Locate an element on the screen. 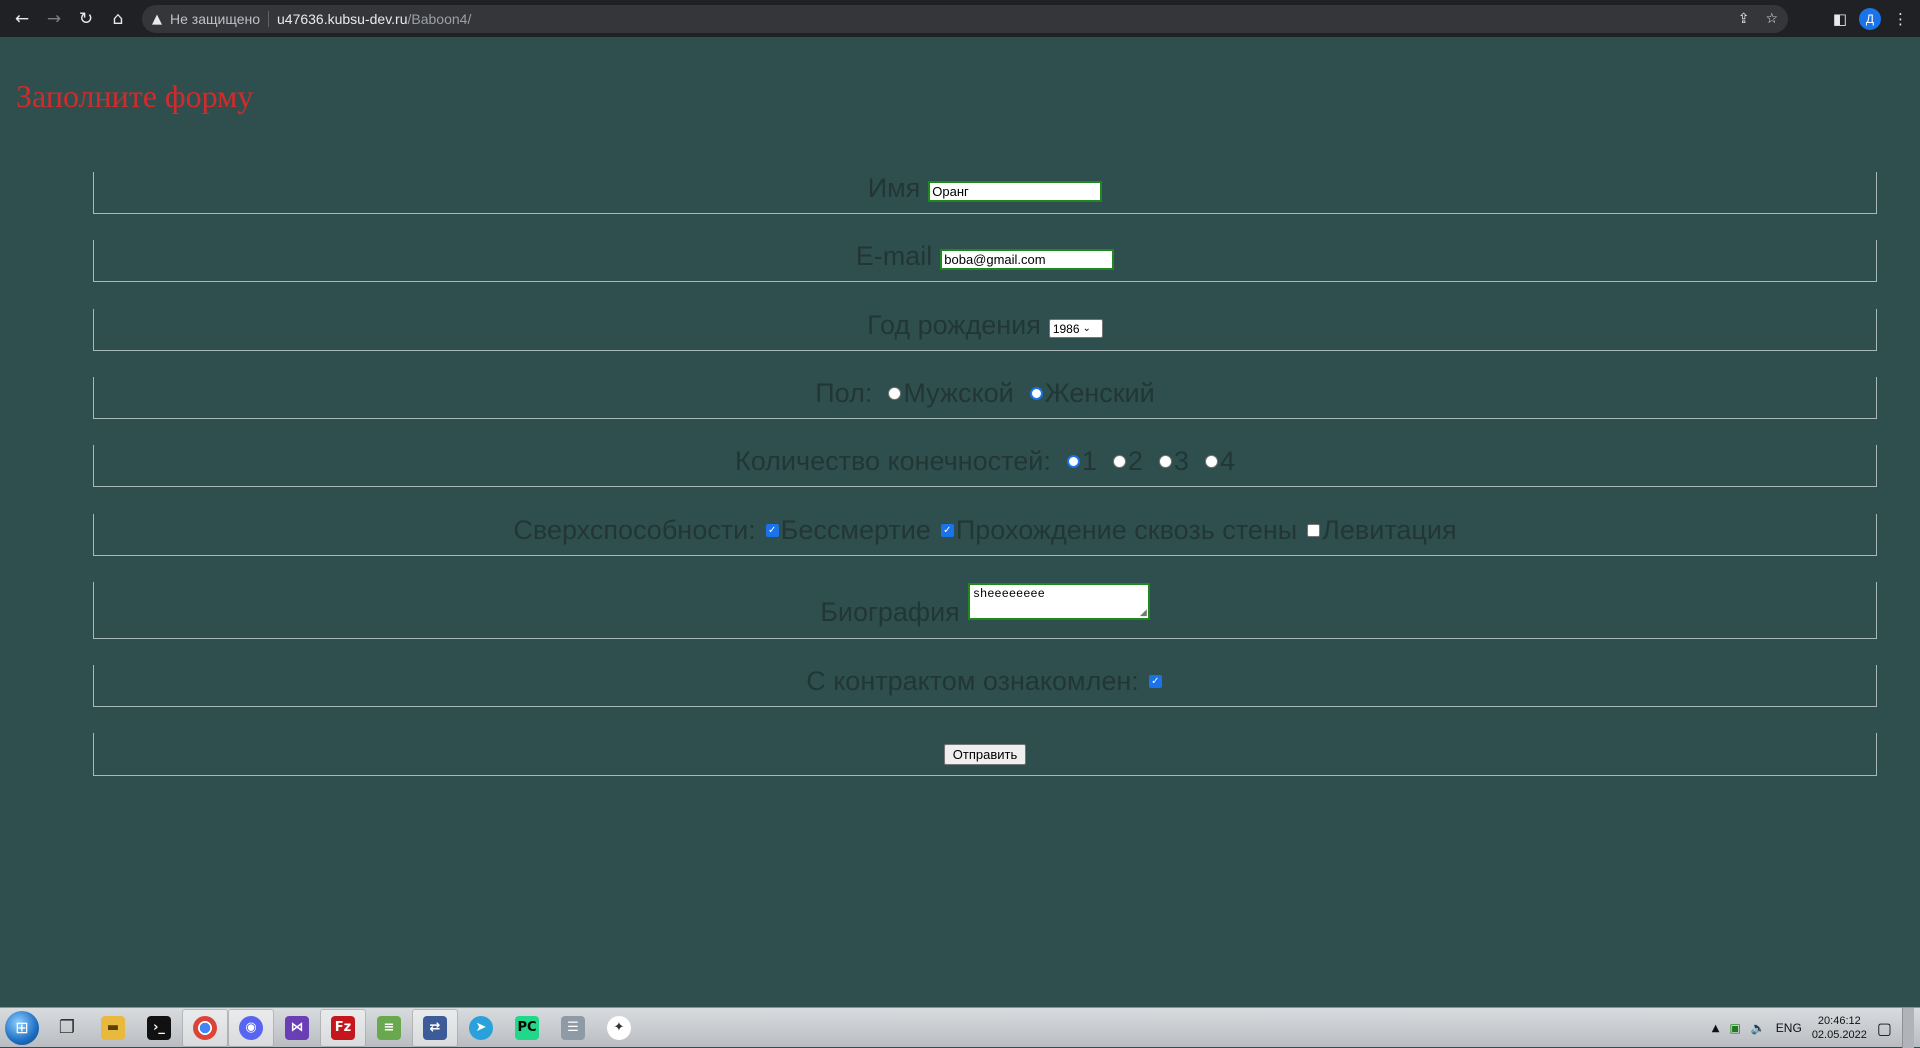 The image size is (1920, 1048). network-tool-icon: ⇄ is located at coordinates (435, 1027).